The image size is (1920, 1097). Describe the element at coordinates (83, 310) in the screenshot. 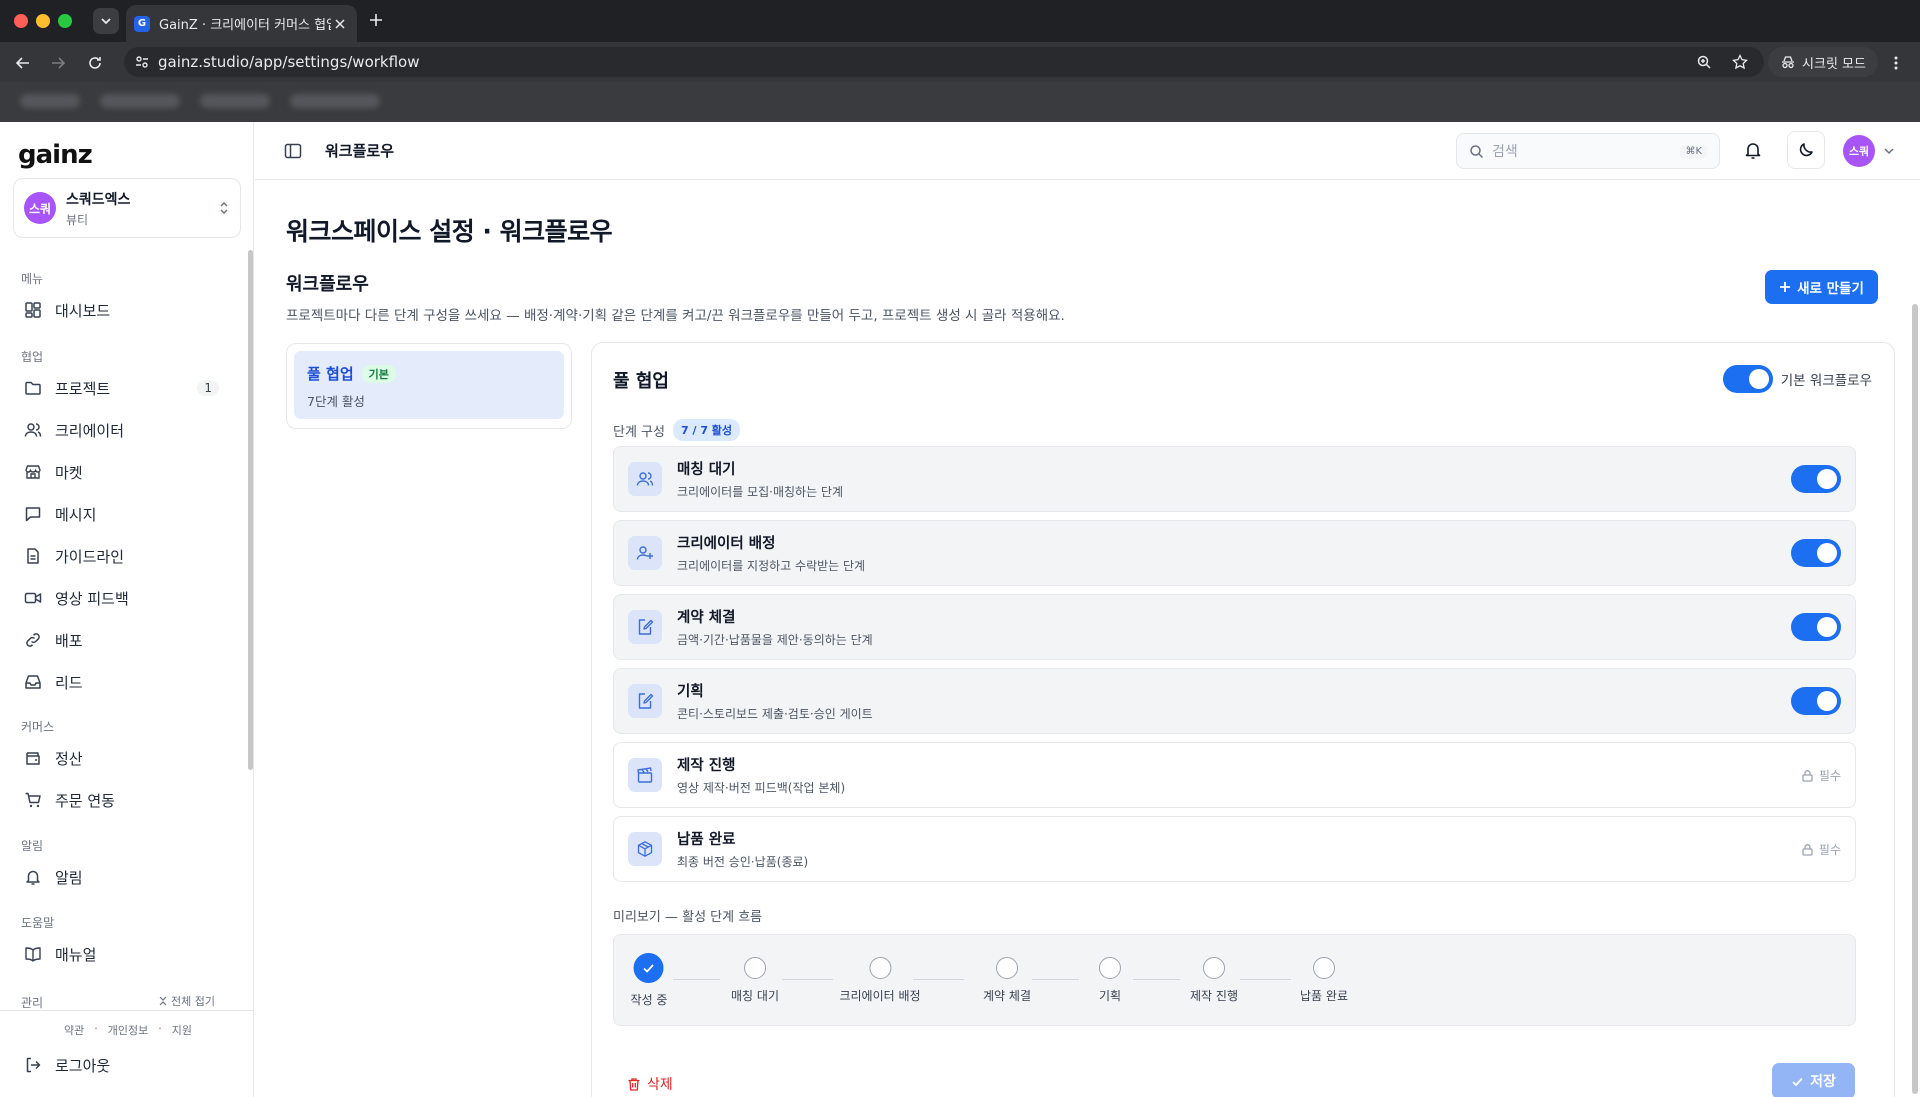

I see `sidebar-item-label: 대시보드` at that location.